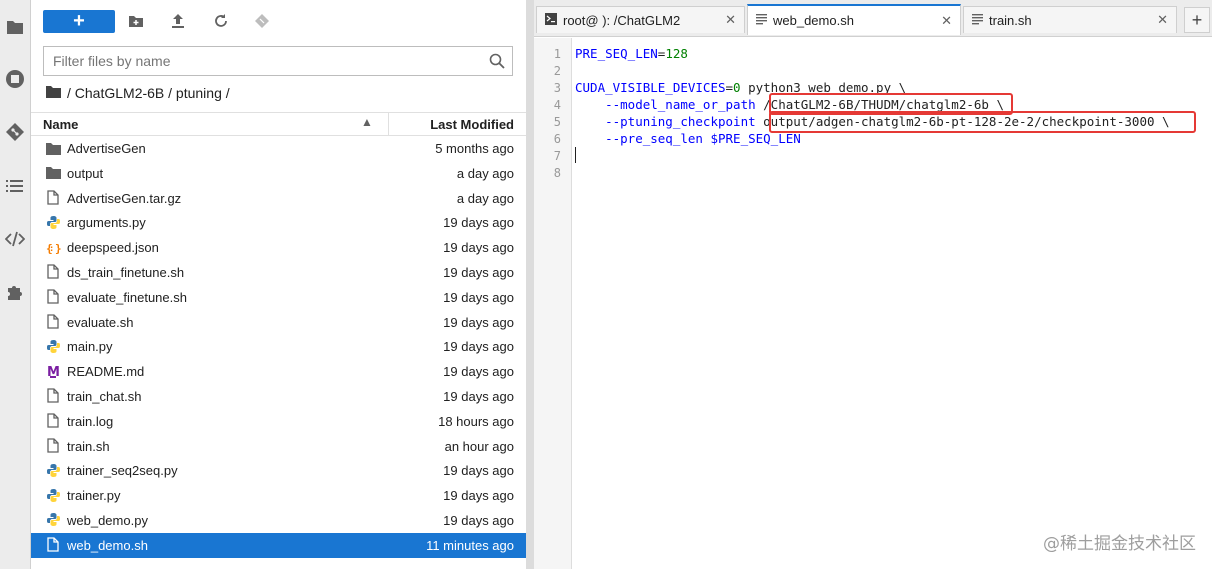 The height and width of the screenshot is (569, 1212). Describe the element at coordinates (622, 20) in the screenshot. I see `tab-label: root@ ): /ChatGLM2` at that location.